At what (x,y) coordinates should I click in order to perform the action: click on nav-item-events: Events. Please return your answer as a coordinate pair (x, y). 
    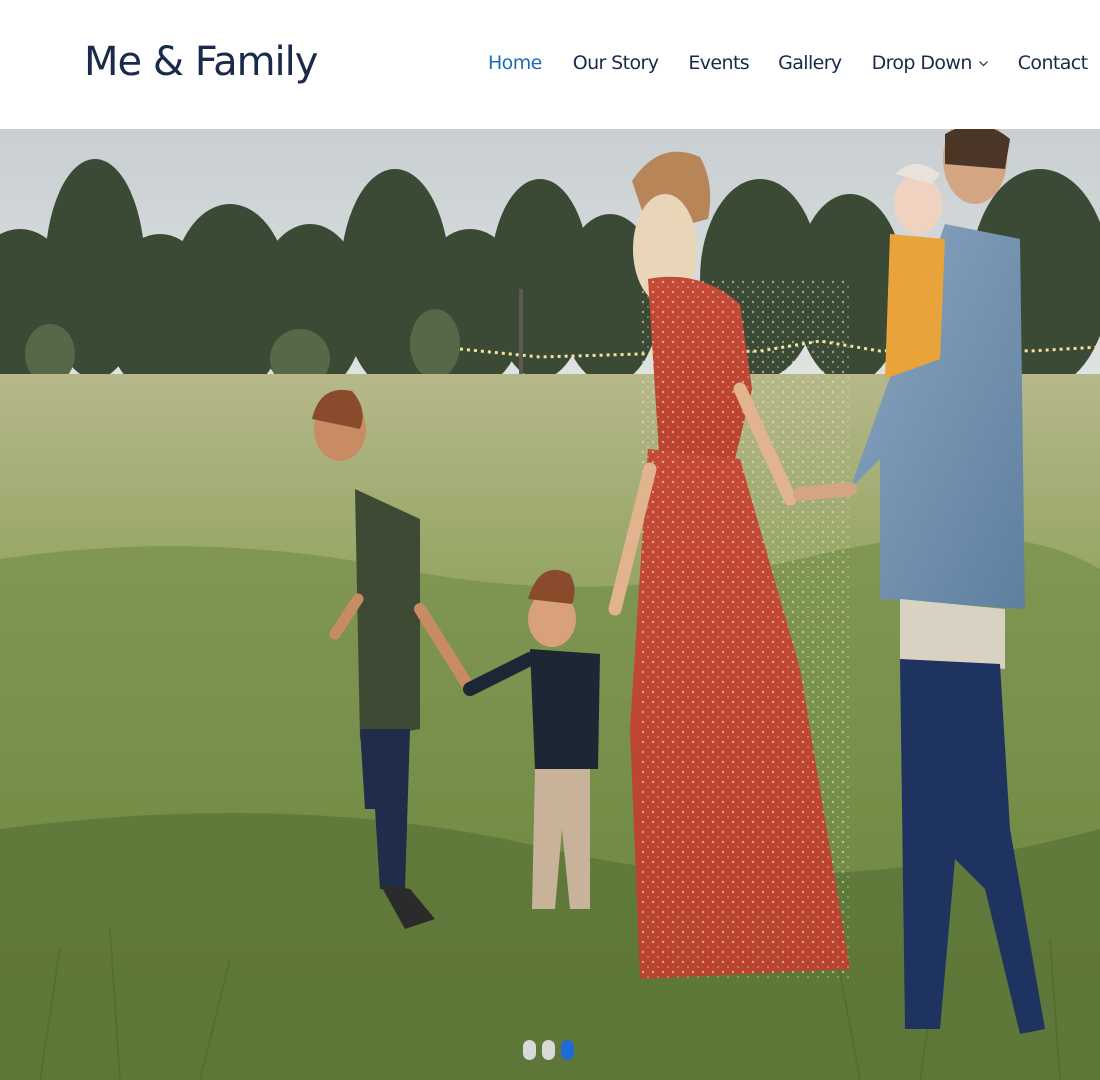
    Looking at the image, I should click on (718, 63).